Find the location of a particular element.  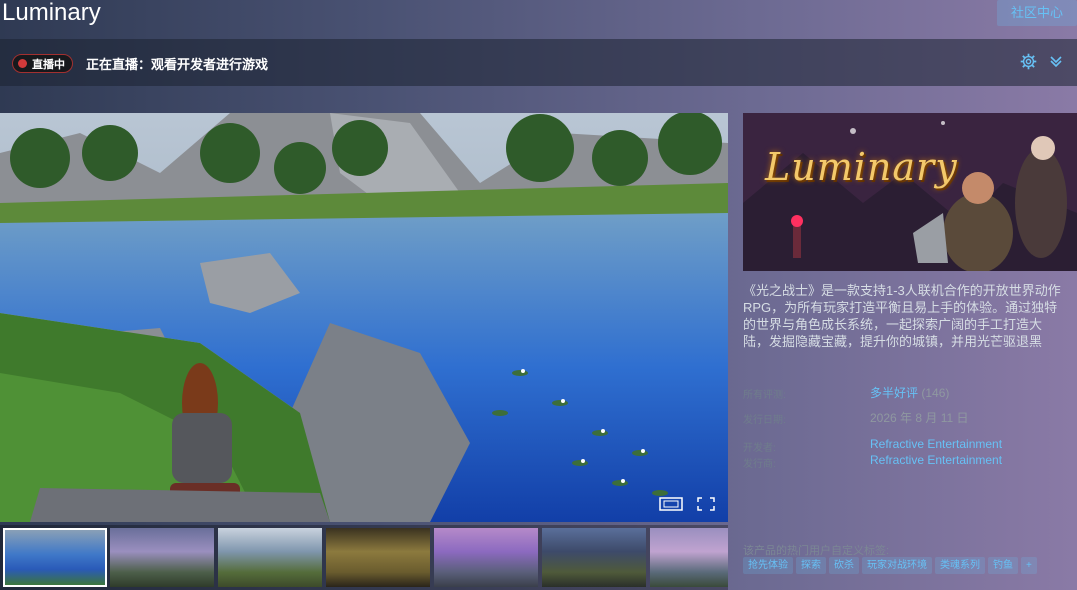

live-dot-icon is located at coordinates (22, 63).